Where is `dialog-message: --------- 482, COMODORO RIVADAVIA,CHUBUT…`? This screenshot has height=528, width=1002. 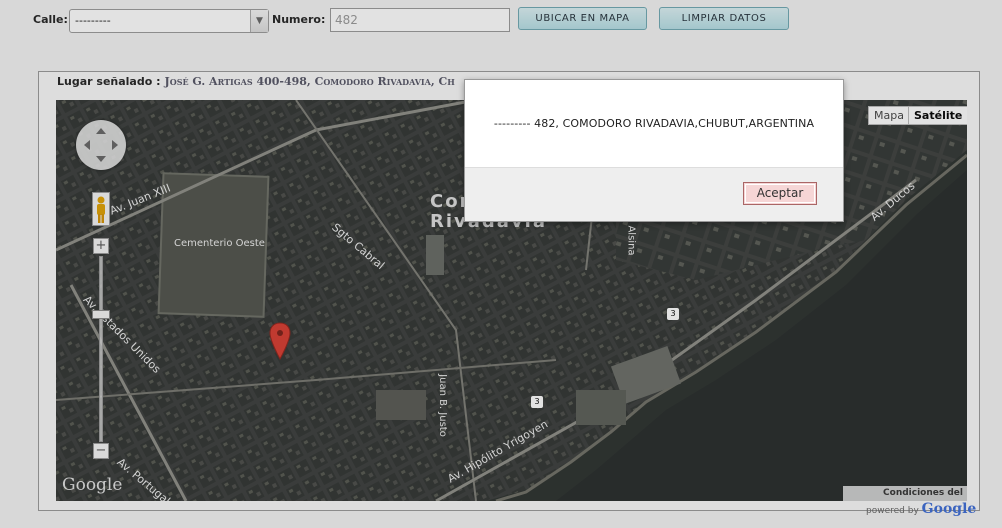 dialog-message: --------- 482, COMODORO RIVADAVIA,CHUBUT… is located at coordinates (654, 123).